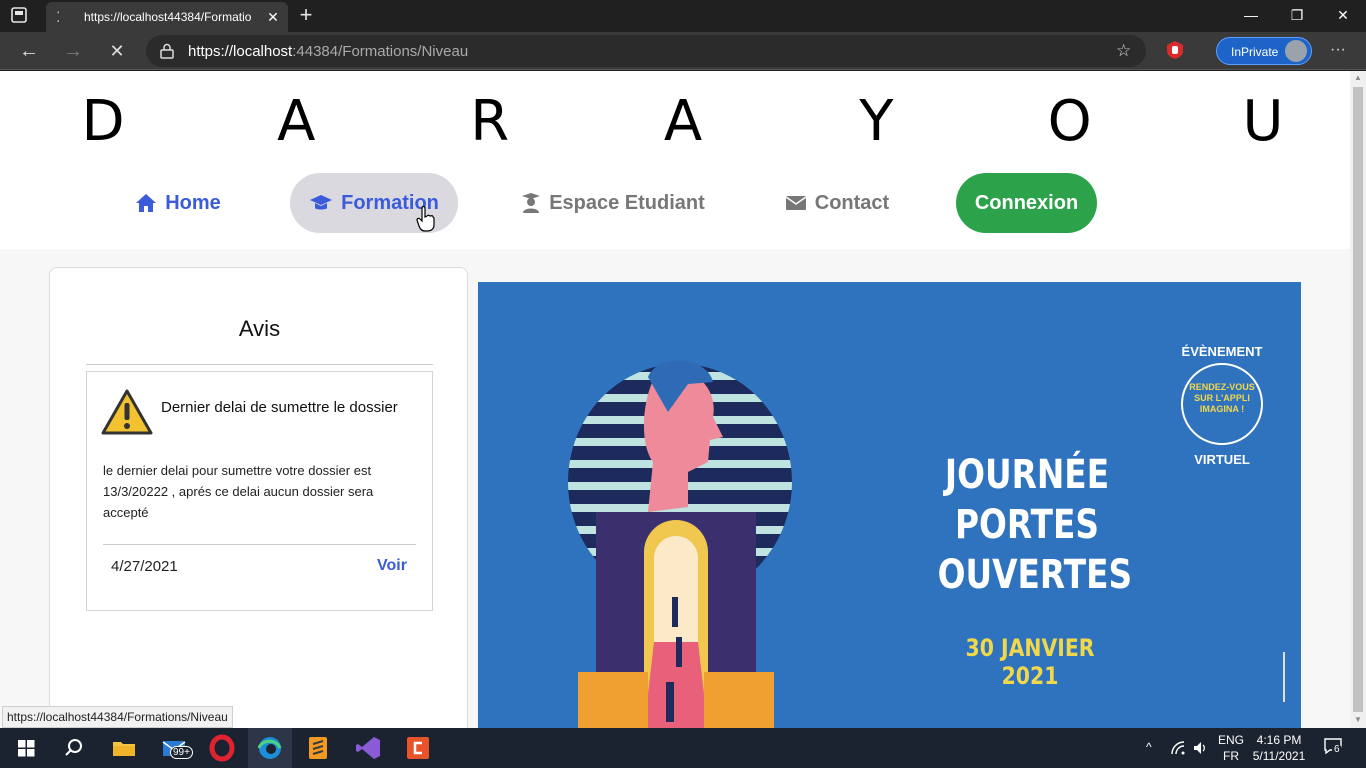 The width and height of the screenshot is (1366, 768). Describe the element at coordinates (167, 51) in the screenshot. I see `lock-icon` at that location.